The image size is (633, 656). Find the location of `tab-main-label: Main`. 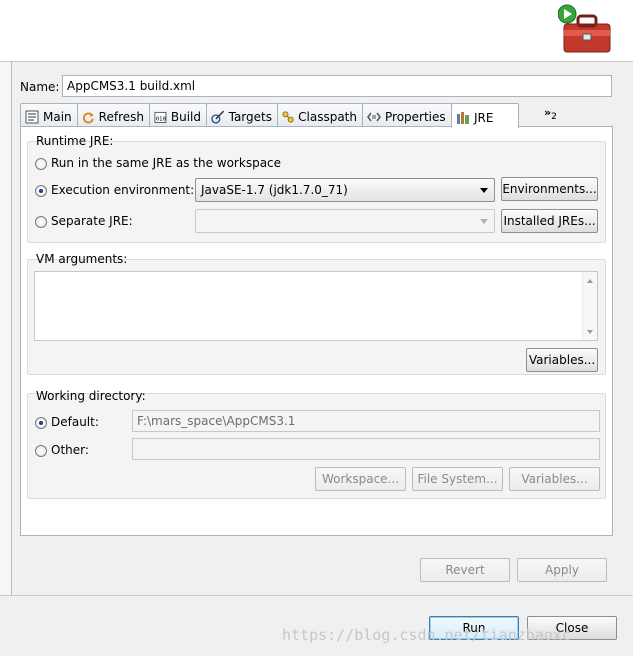

tab-main-label: Main is located at coordinates (57, 117).